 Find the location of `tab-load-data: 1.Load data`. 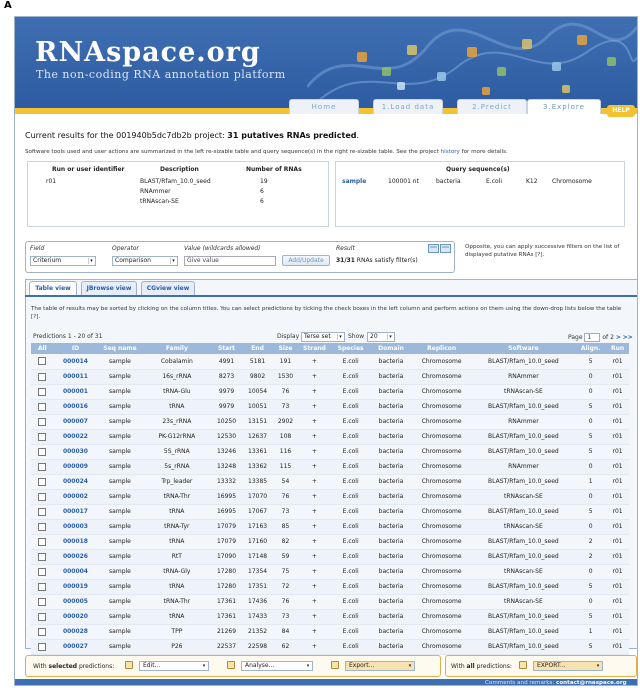

tab-load-data: 1.Load data is located at coordinates (408, 106).